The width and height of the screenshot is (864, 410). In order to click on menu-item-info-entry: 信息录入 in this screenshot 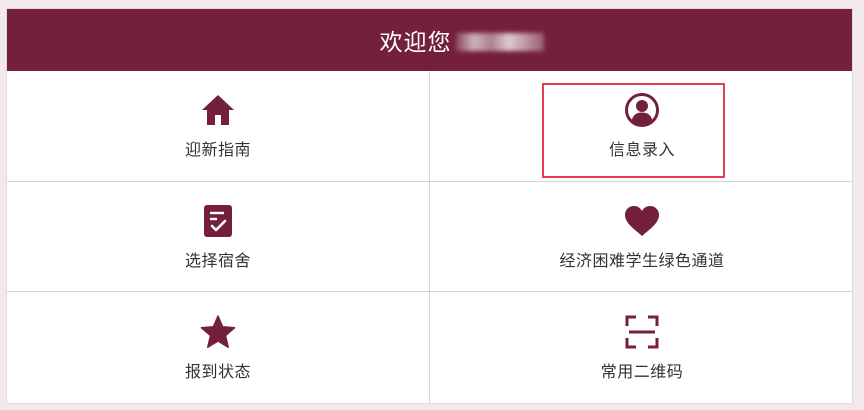, I will do `click(641, 126)`.